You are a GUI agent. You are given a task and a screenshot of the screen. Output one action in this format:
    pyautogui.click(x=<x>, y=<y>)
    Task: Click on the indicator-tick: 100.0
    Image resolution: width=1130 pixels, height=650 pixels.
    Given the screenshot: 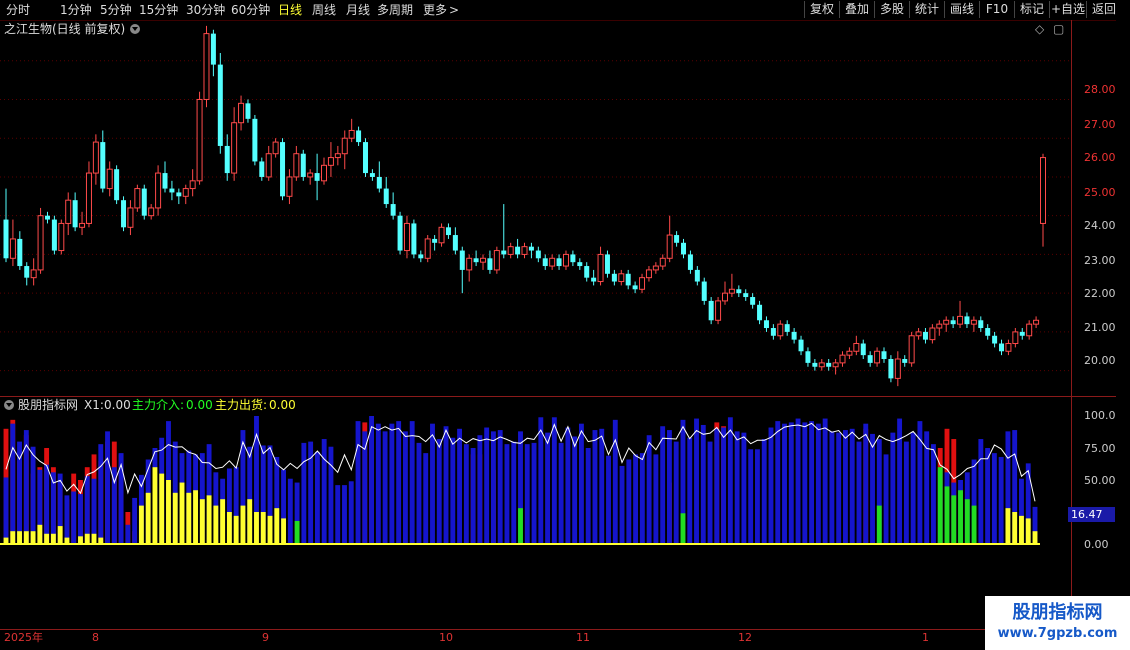 What is the action you would take?
    pyautogui.click(x=1100, y=415)
    